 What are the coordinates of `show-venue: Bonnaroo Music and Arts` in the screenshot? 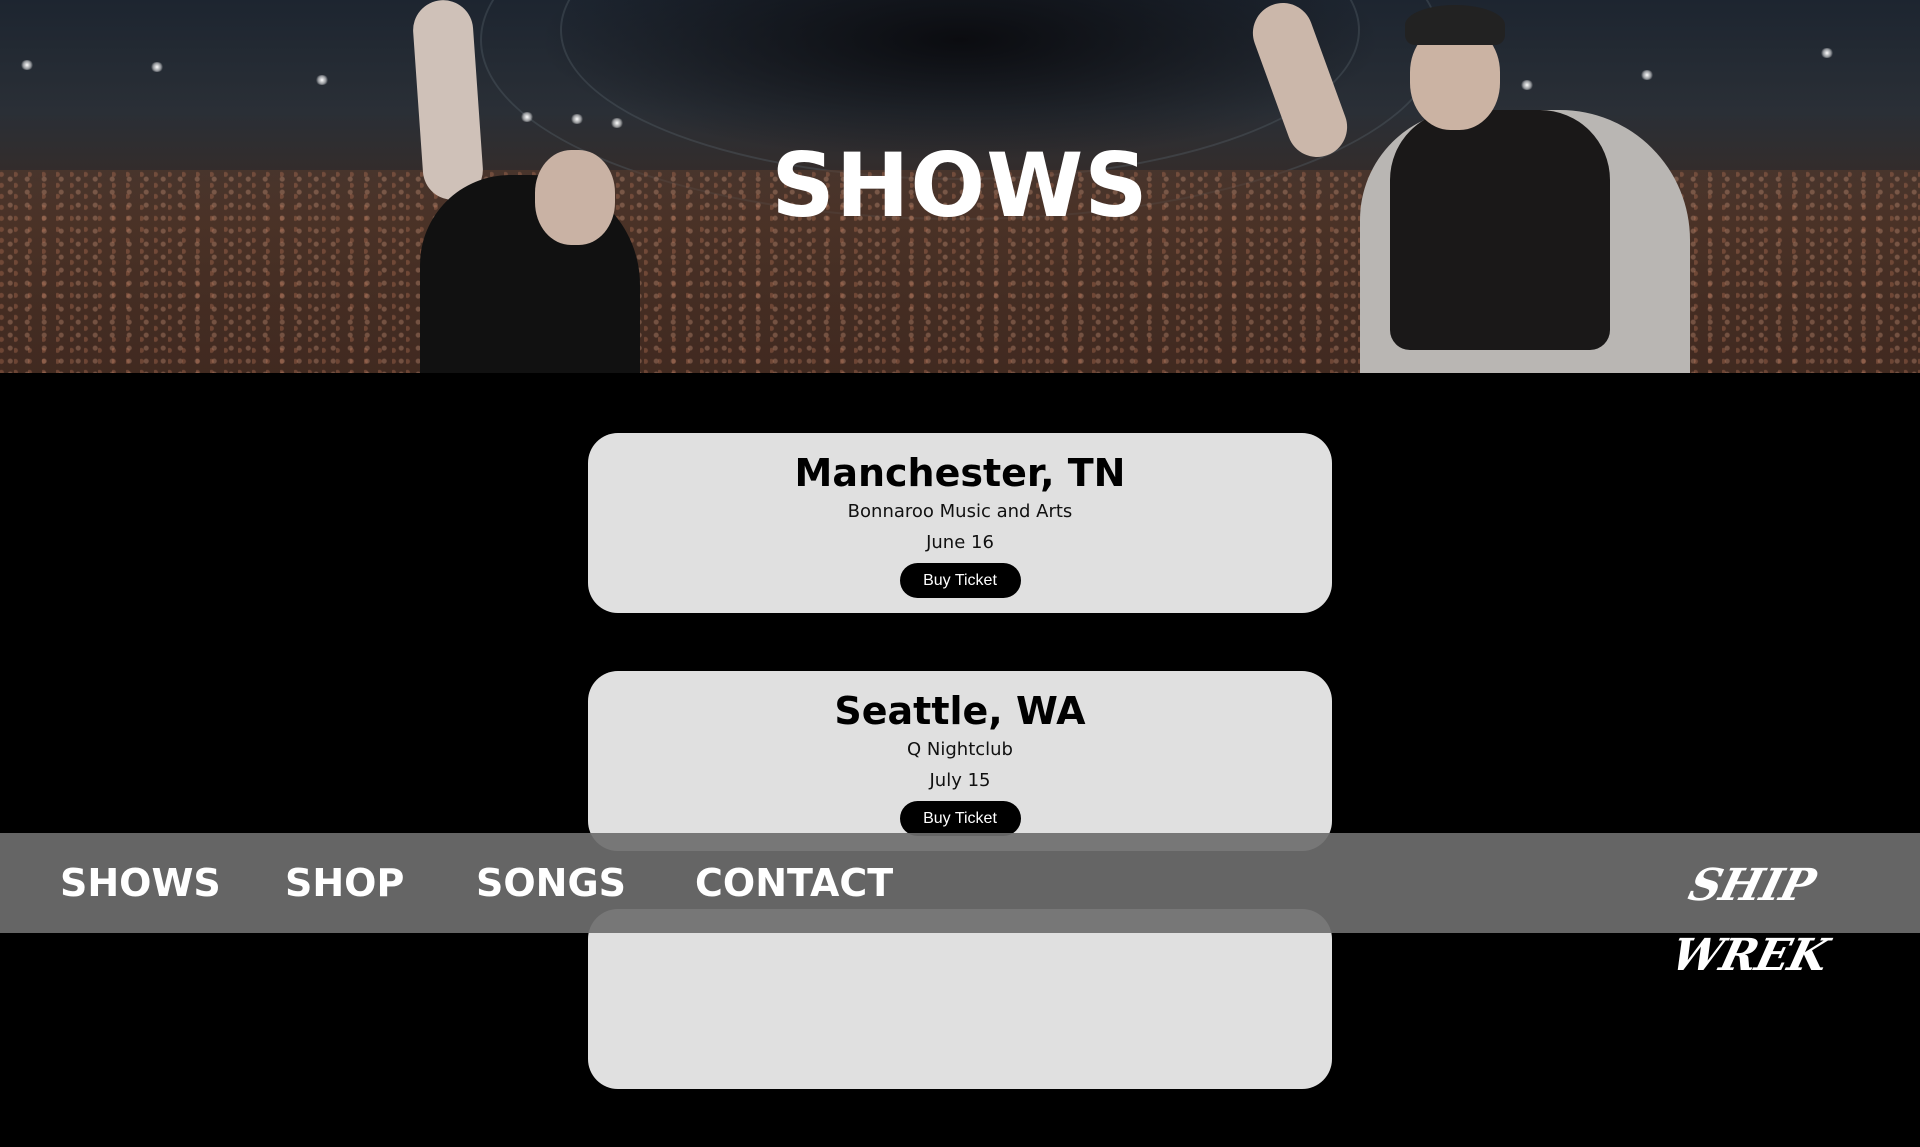 It's located at (960, 511).